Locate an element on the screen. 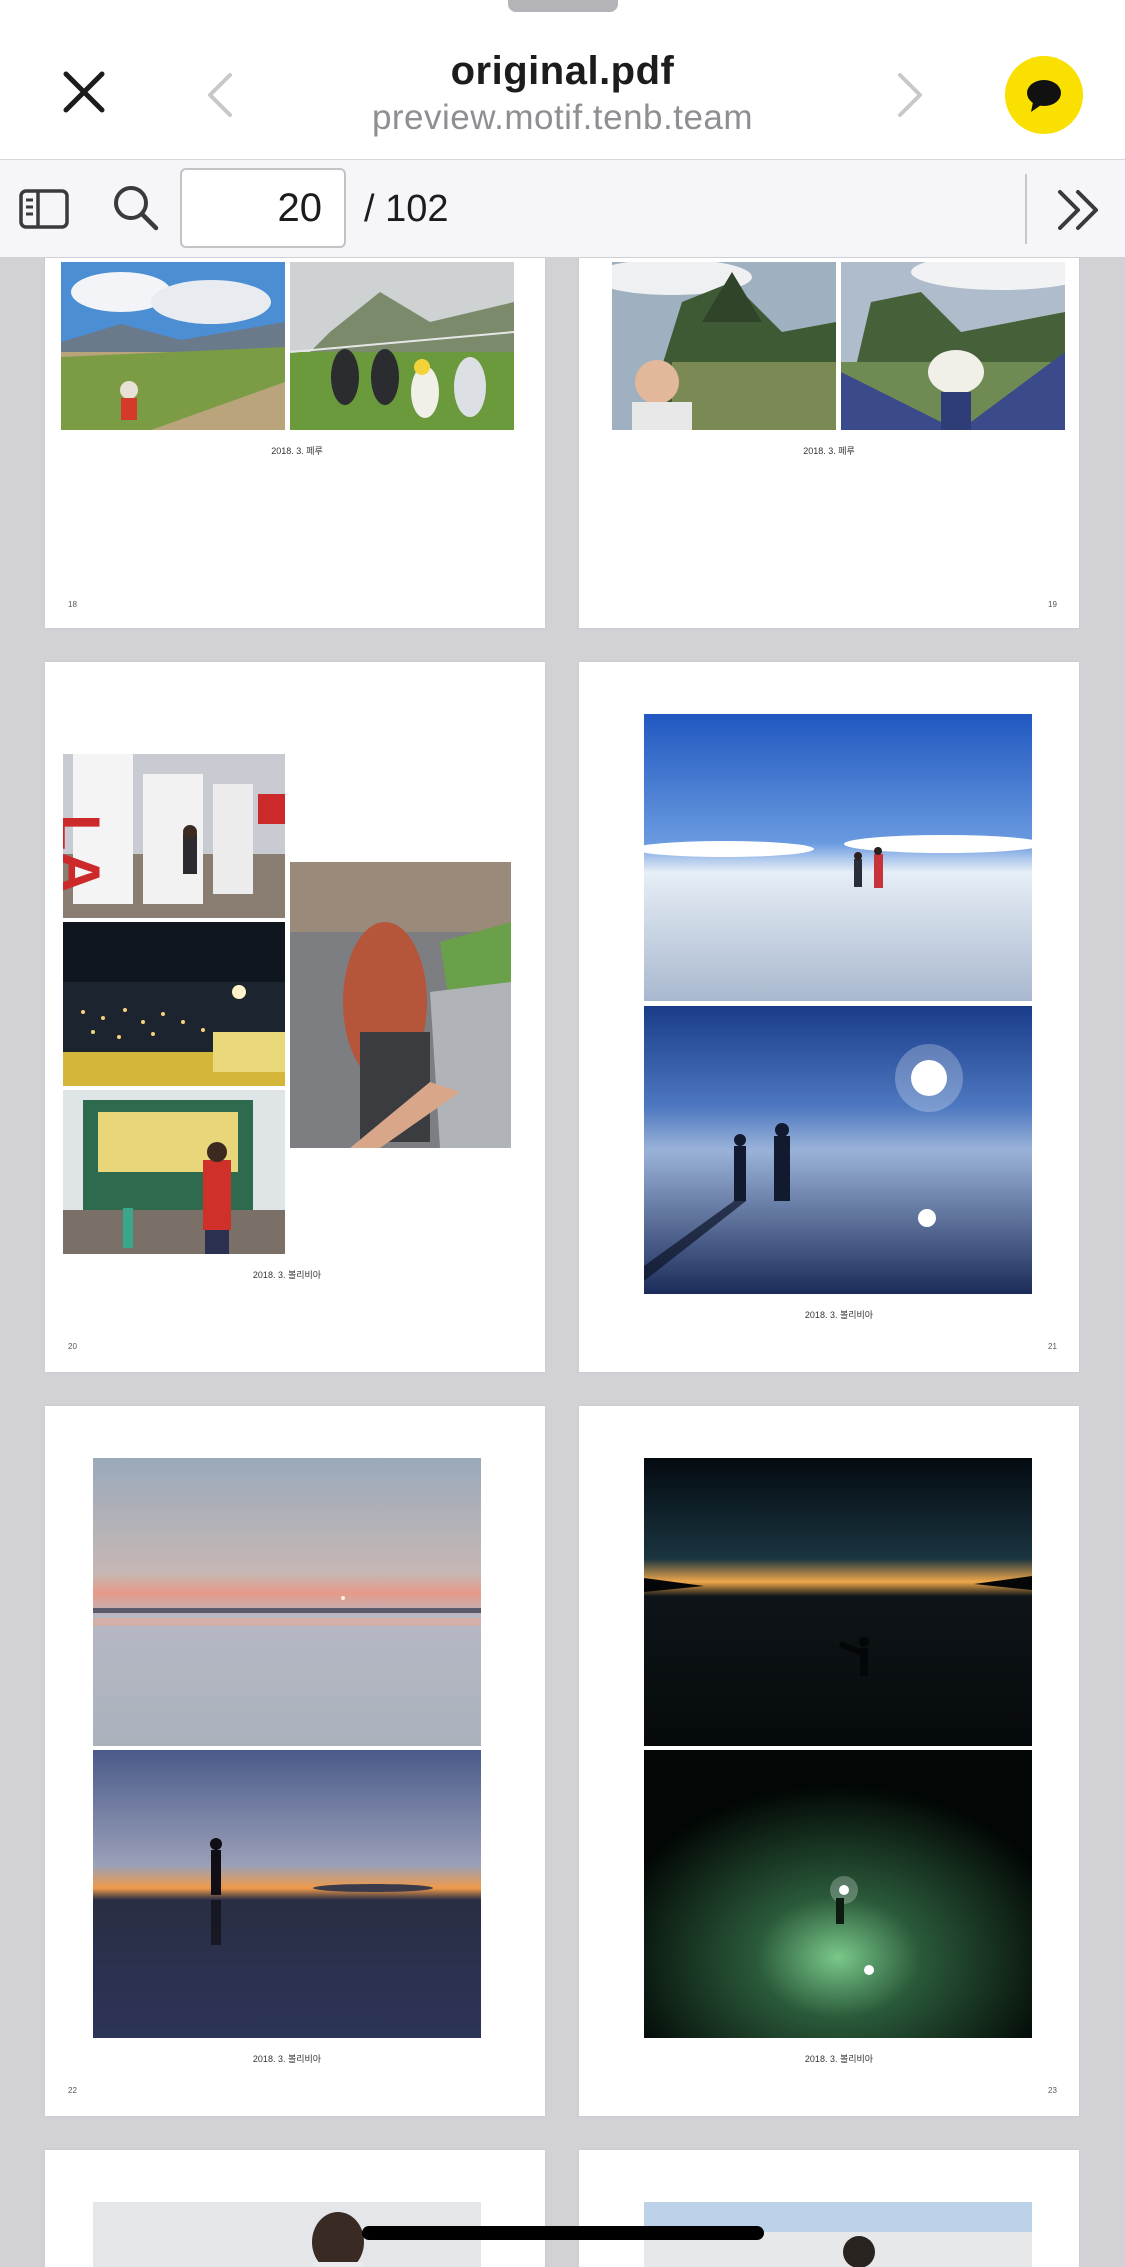  sidebar-toggle-button is located at coordinates (44, 209).